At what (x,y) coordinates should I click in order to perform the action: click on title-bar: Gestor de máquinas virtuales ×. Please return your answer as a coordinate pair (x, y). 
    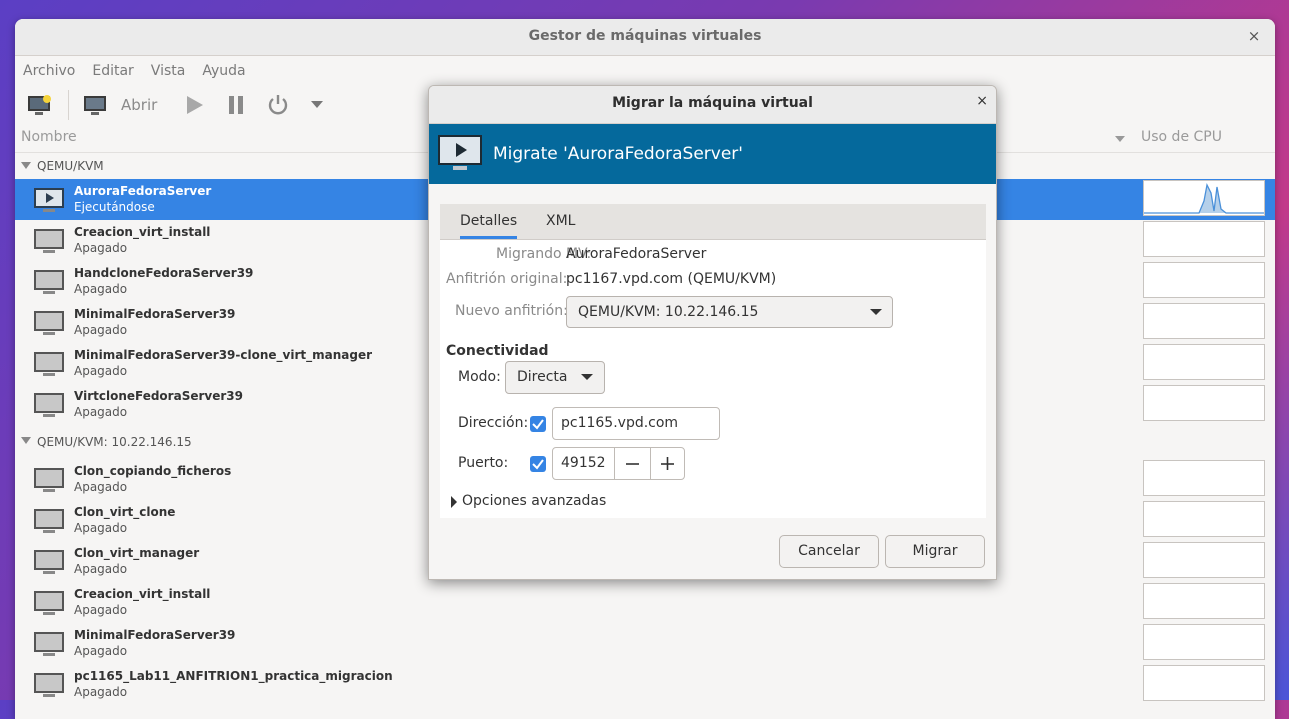
    Looking at the image, I should click on (645, 37).